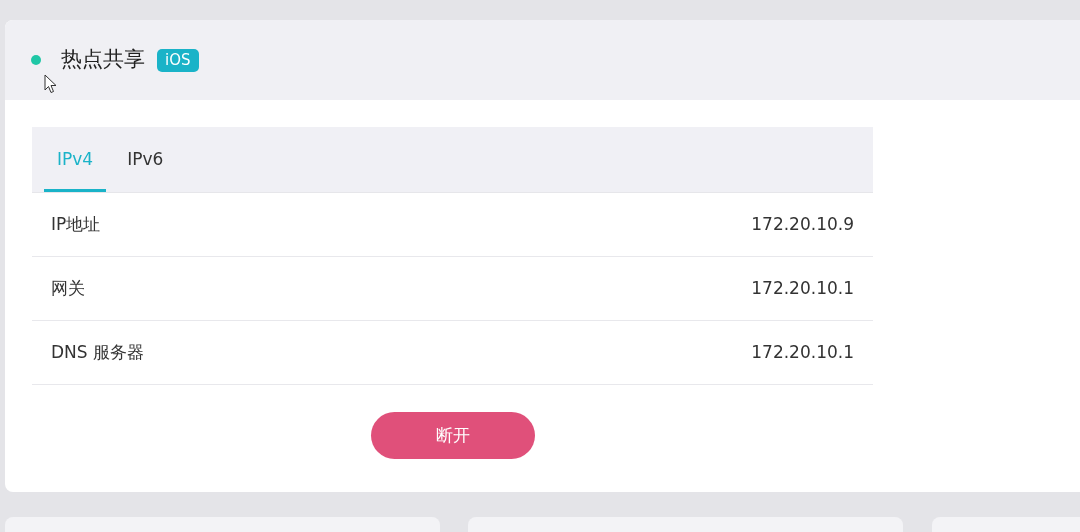 The height and width of the screenshot is (532, 1080). I want to click on row-label: DNS 服务器, so click(97, 352).